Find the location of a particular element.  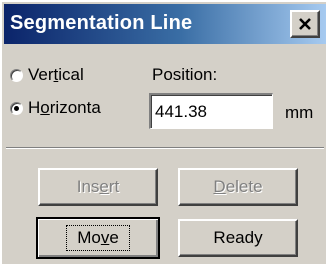

delete-button: Delete is located at coordinates (238, 187).